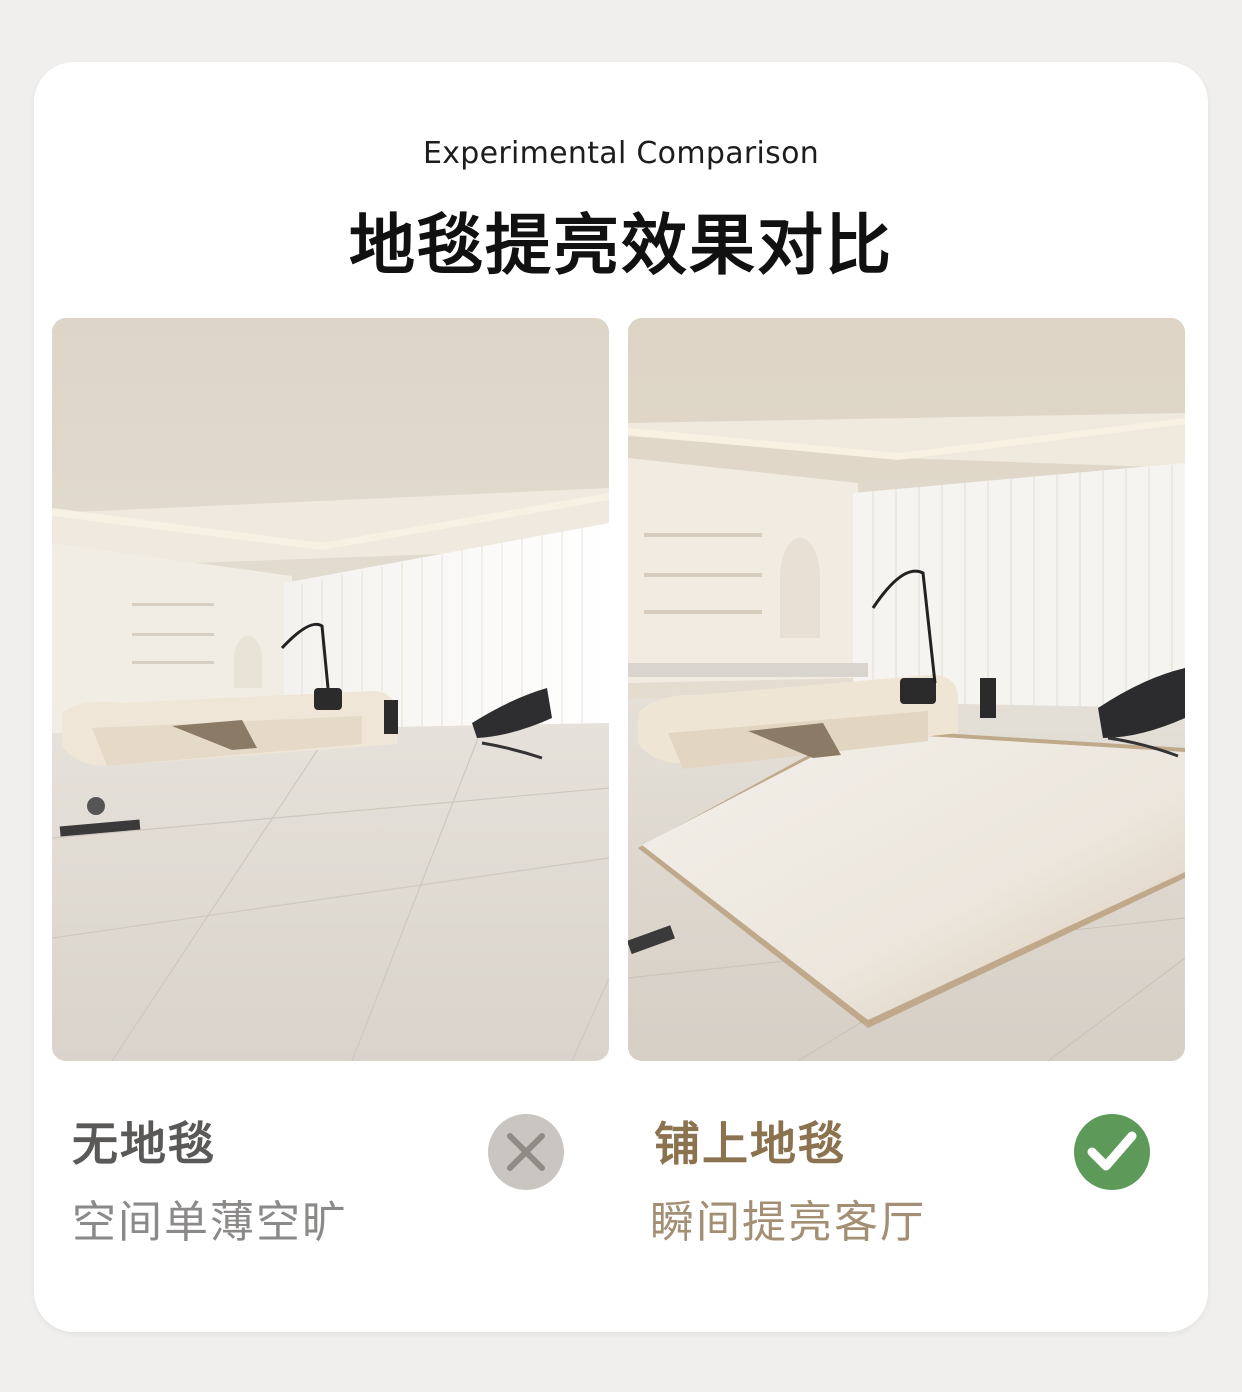 This screenshot has width=1242, height=1392. I want to click on check-icon, so click(1112, 1152).